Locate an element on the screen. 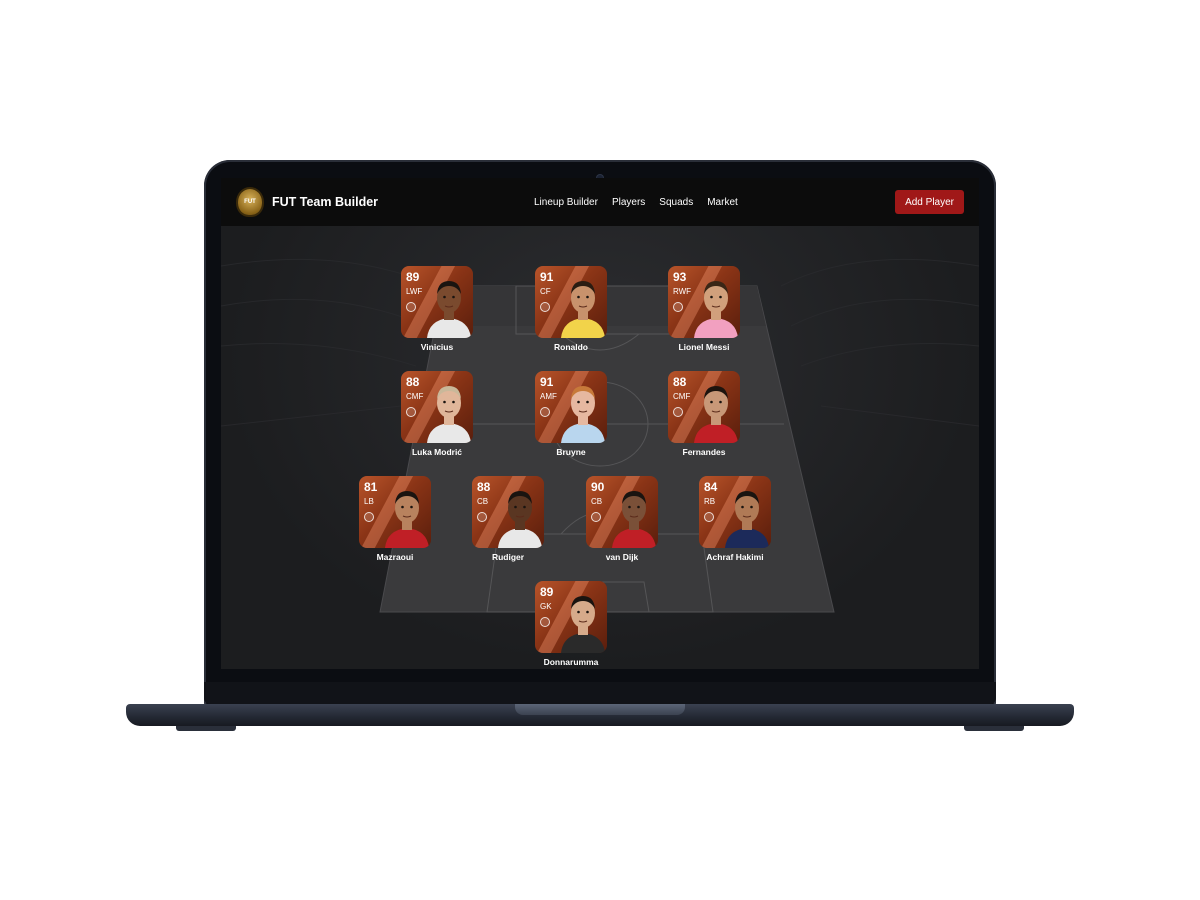 Image resolution: width=1200 pixels, height=900 pixels. player-name: Bruyne is located at coordinates (571, 452).